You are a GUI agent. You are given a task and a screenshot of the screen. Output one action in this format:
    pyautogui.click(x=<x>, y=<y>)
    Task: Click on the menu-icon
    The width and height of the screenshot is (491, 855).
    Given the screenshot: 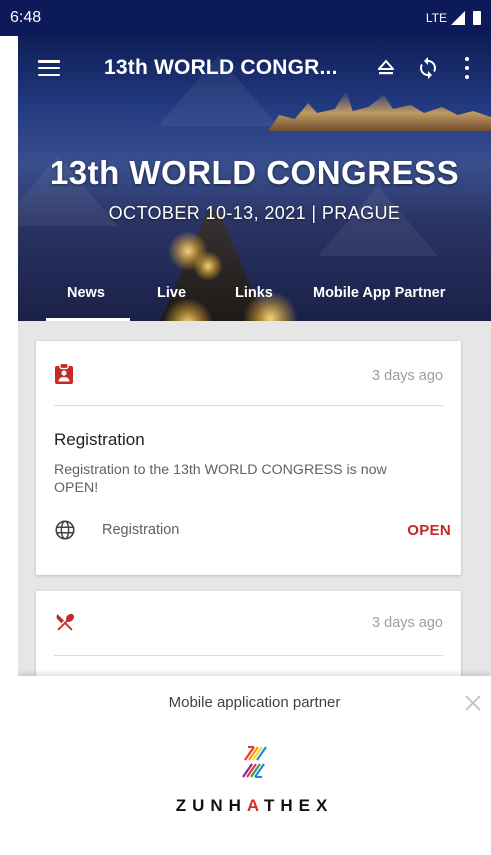 What is the action you would take?
    pyautogui.click(x=49, y=68)
    